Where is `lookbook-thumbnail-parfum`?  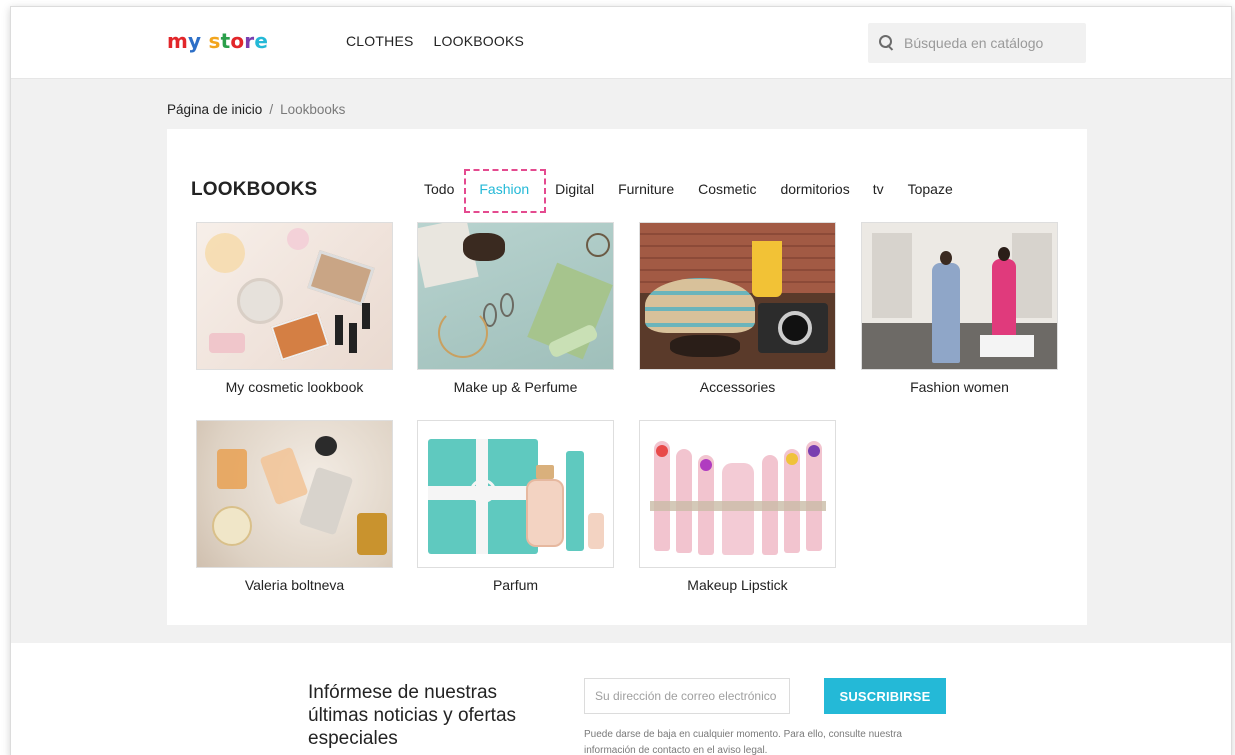 lookbook-thumbnail-parfum is located at coordinates (515, 494).